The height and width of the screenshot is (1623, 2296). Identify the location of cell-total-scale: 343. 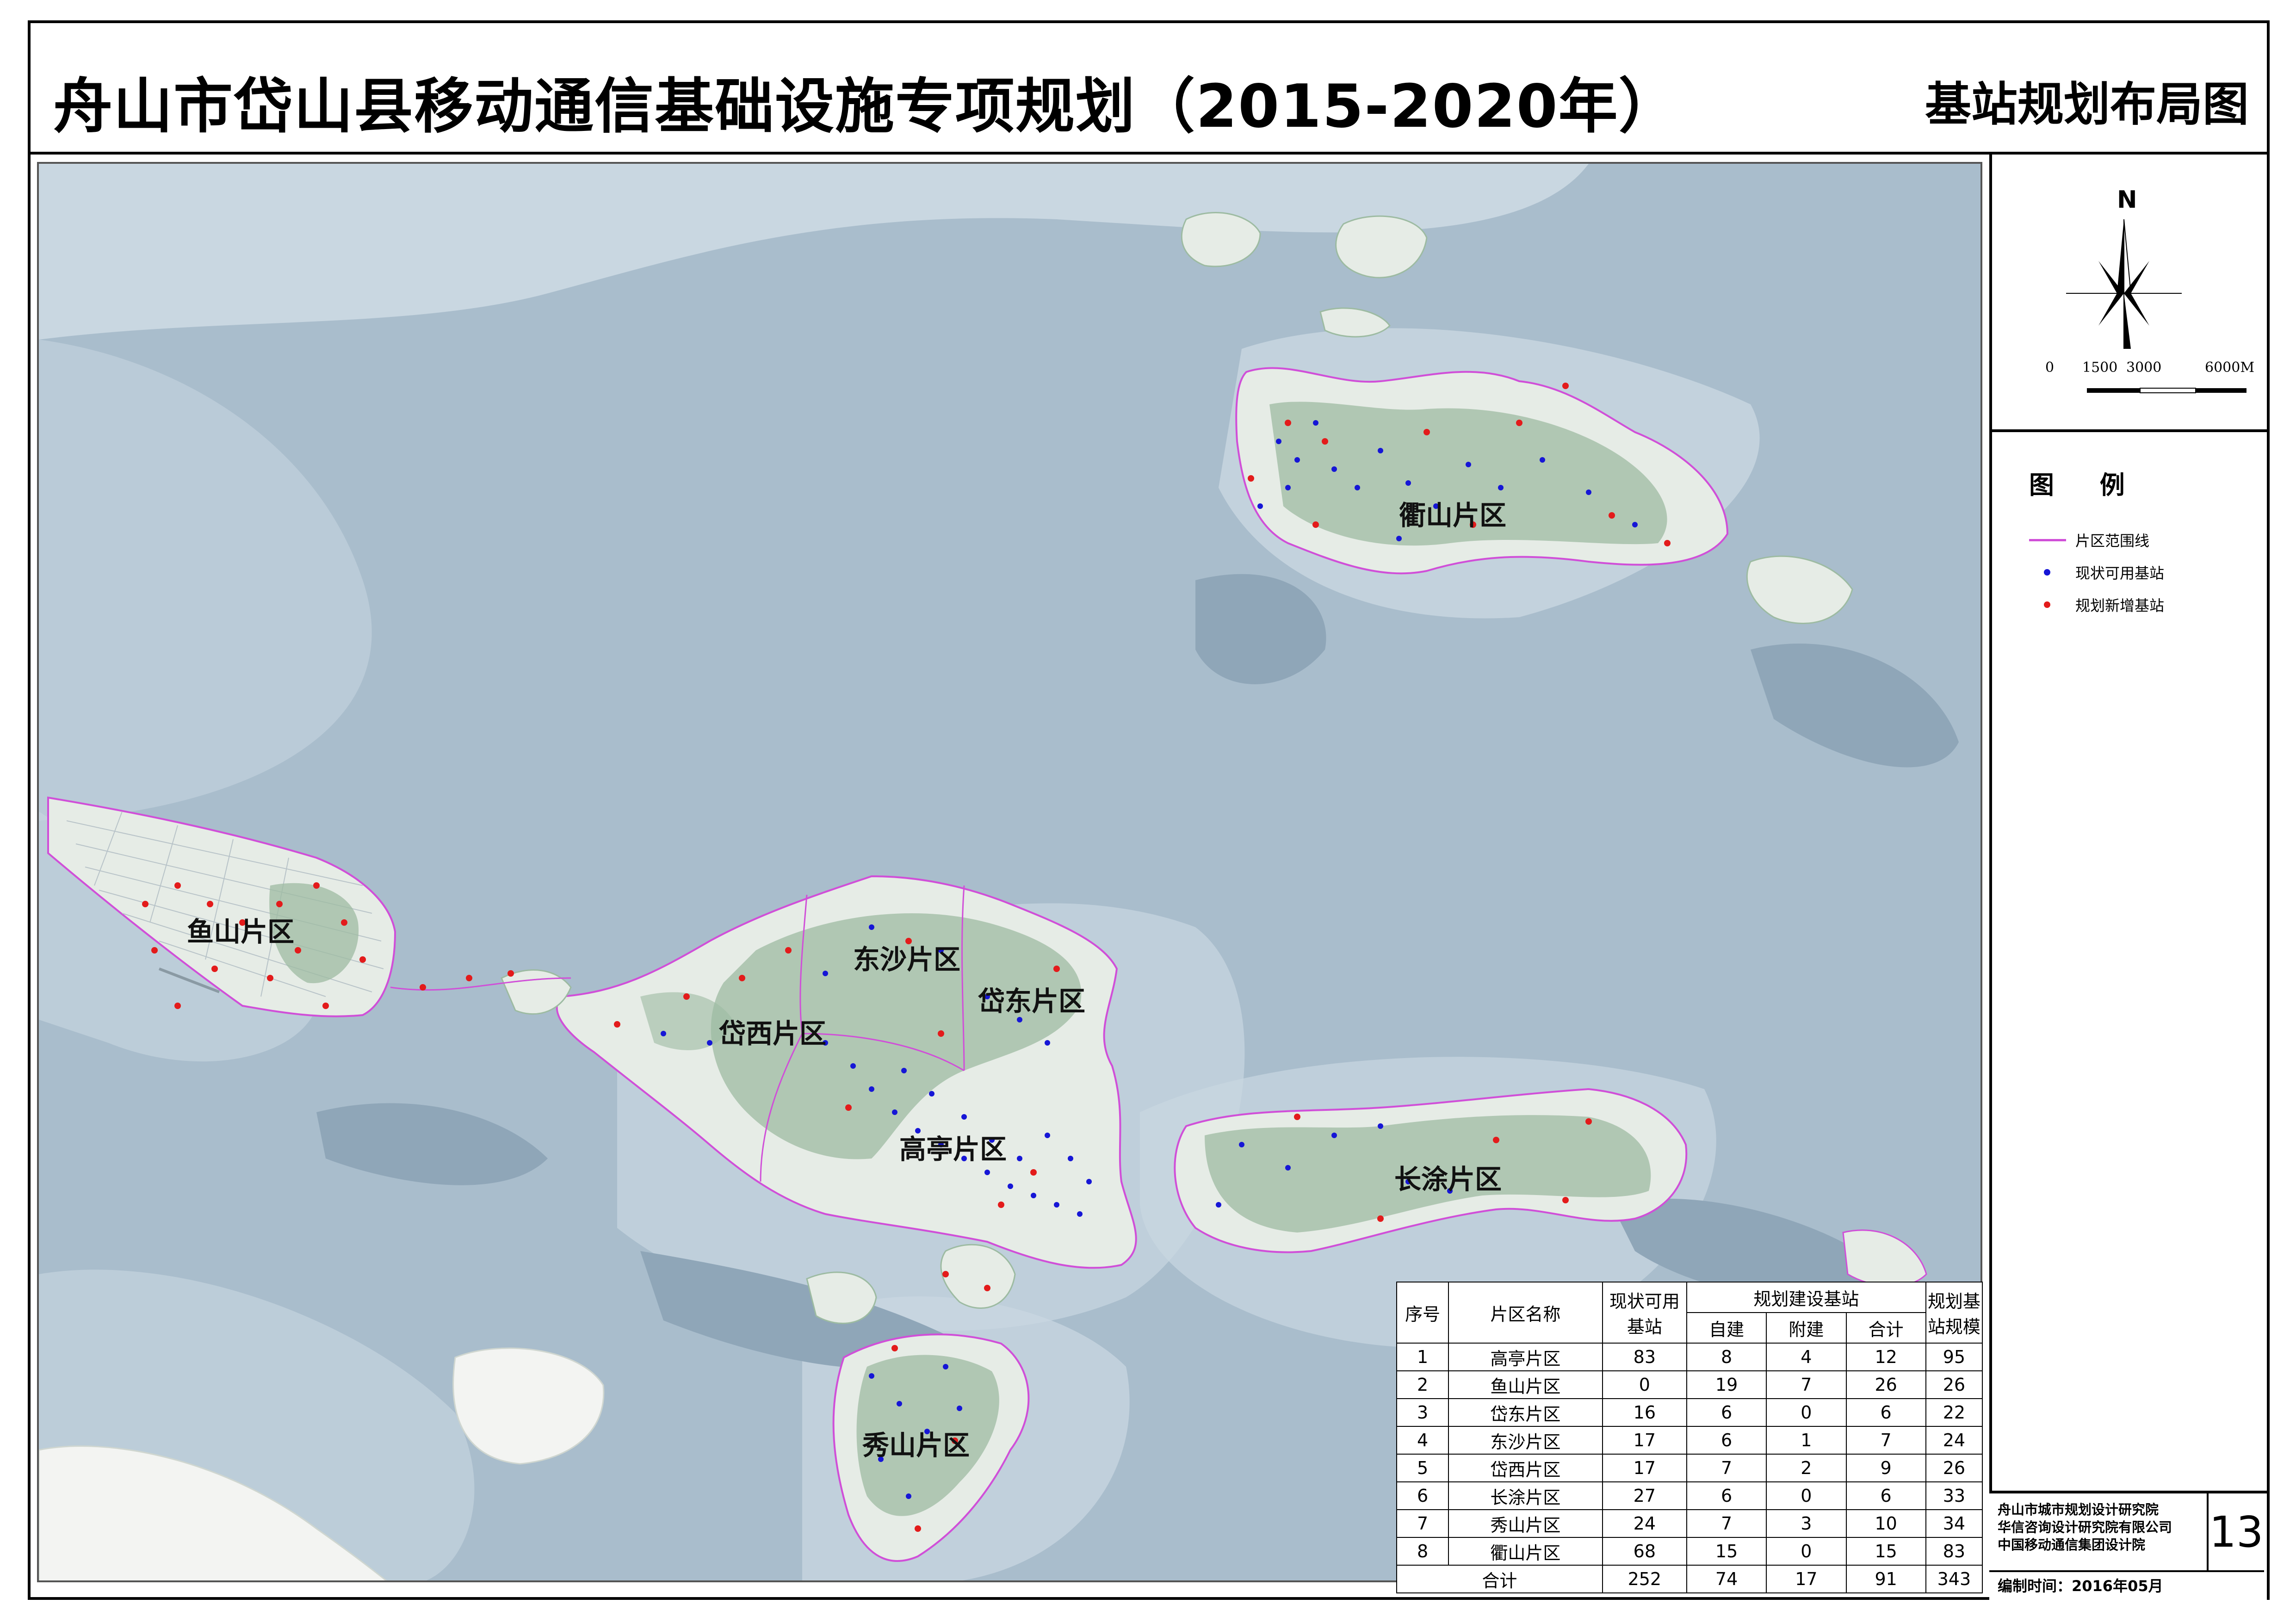
(1954, 1579).